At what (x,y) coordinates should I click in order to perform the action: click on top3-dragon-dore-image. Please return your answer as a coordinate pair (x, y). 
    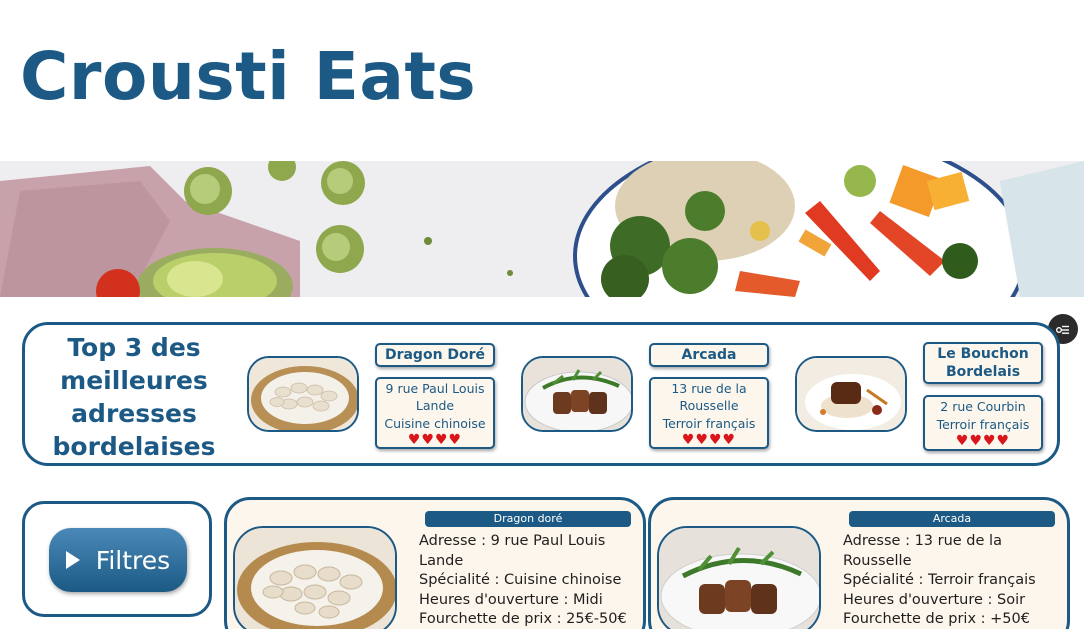
    Looking at the image, I should click on (303, 394).